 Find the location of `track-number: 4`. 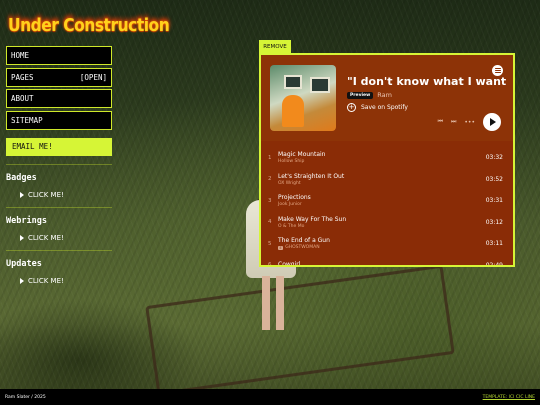

track-number: 4 is located at coordinates (270, 222).